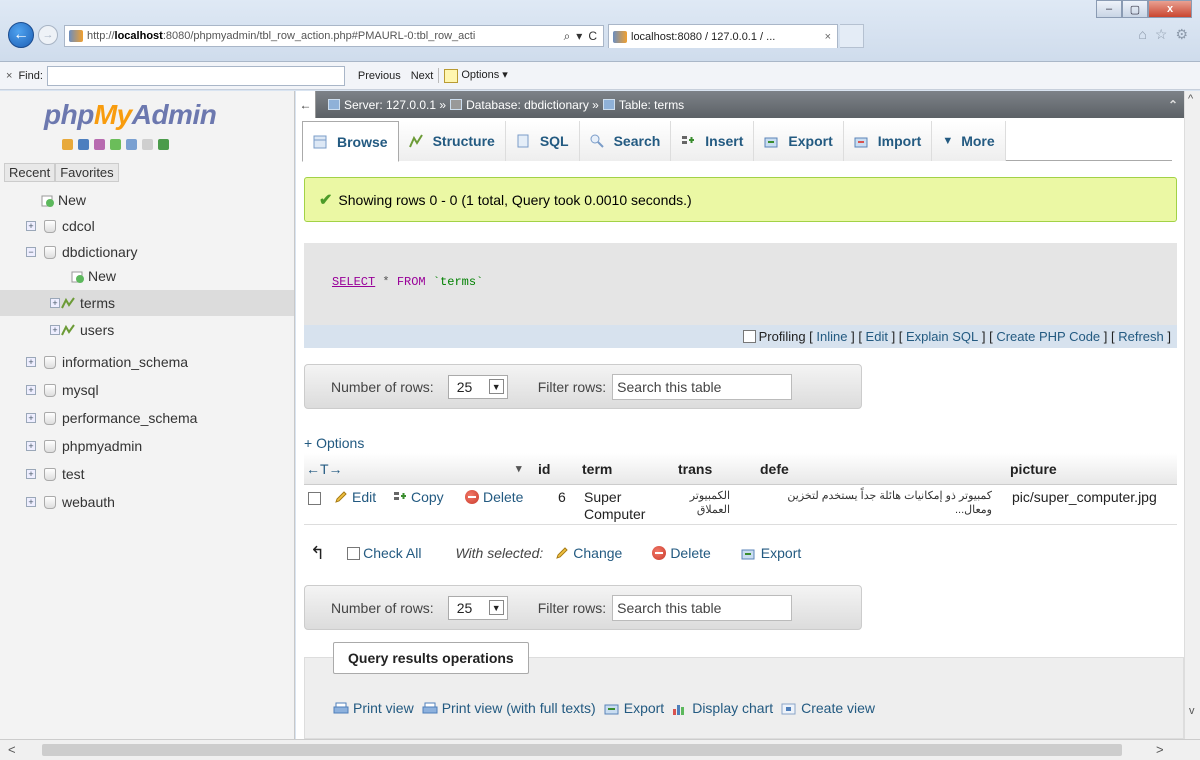 This screenshot has height=760, width=1200. Describe the element at coordinates (532, 105) in the screenshot. I see `breadcrumb-database: Database: dbdictionary »` at that location.